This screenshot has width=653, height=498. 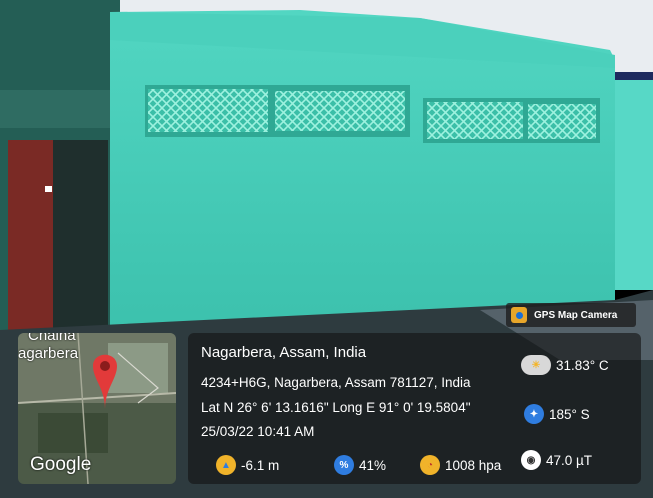 I want to click on heading-reading: ✦ 185° S, so click(x=557, y=414).